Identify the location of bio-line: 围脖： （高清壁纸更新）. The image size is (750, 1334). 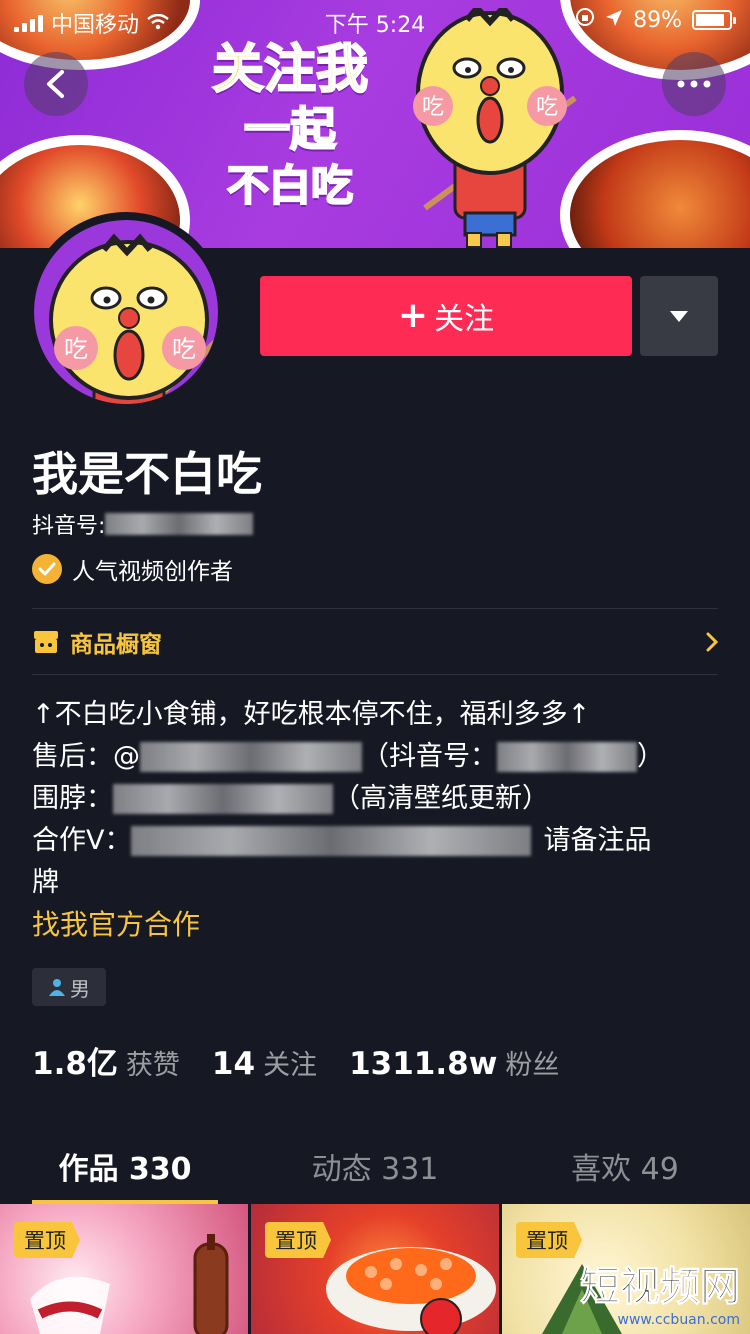
(377, 799).